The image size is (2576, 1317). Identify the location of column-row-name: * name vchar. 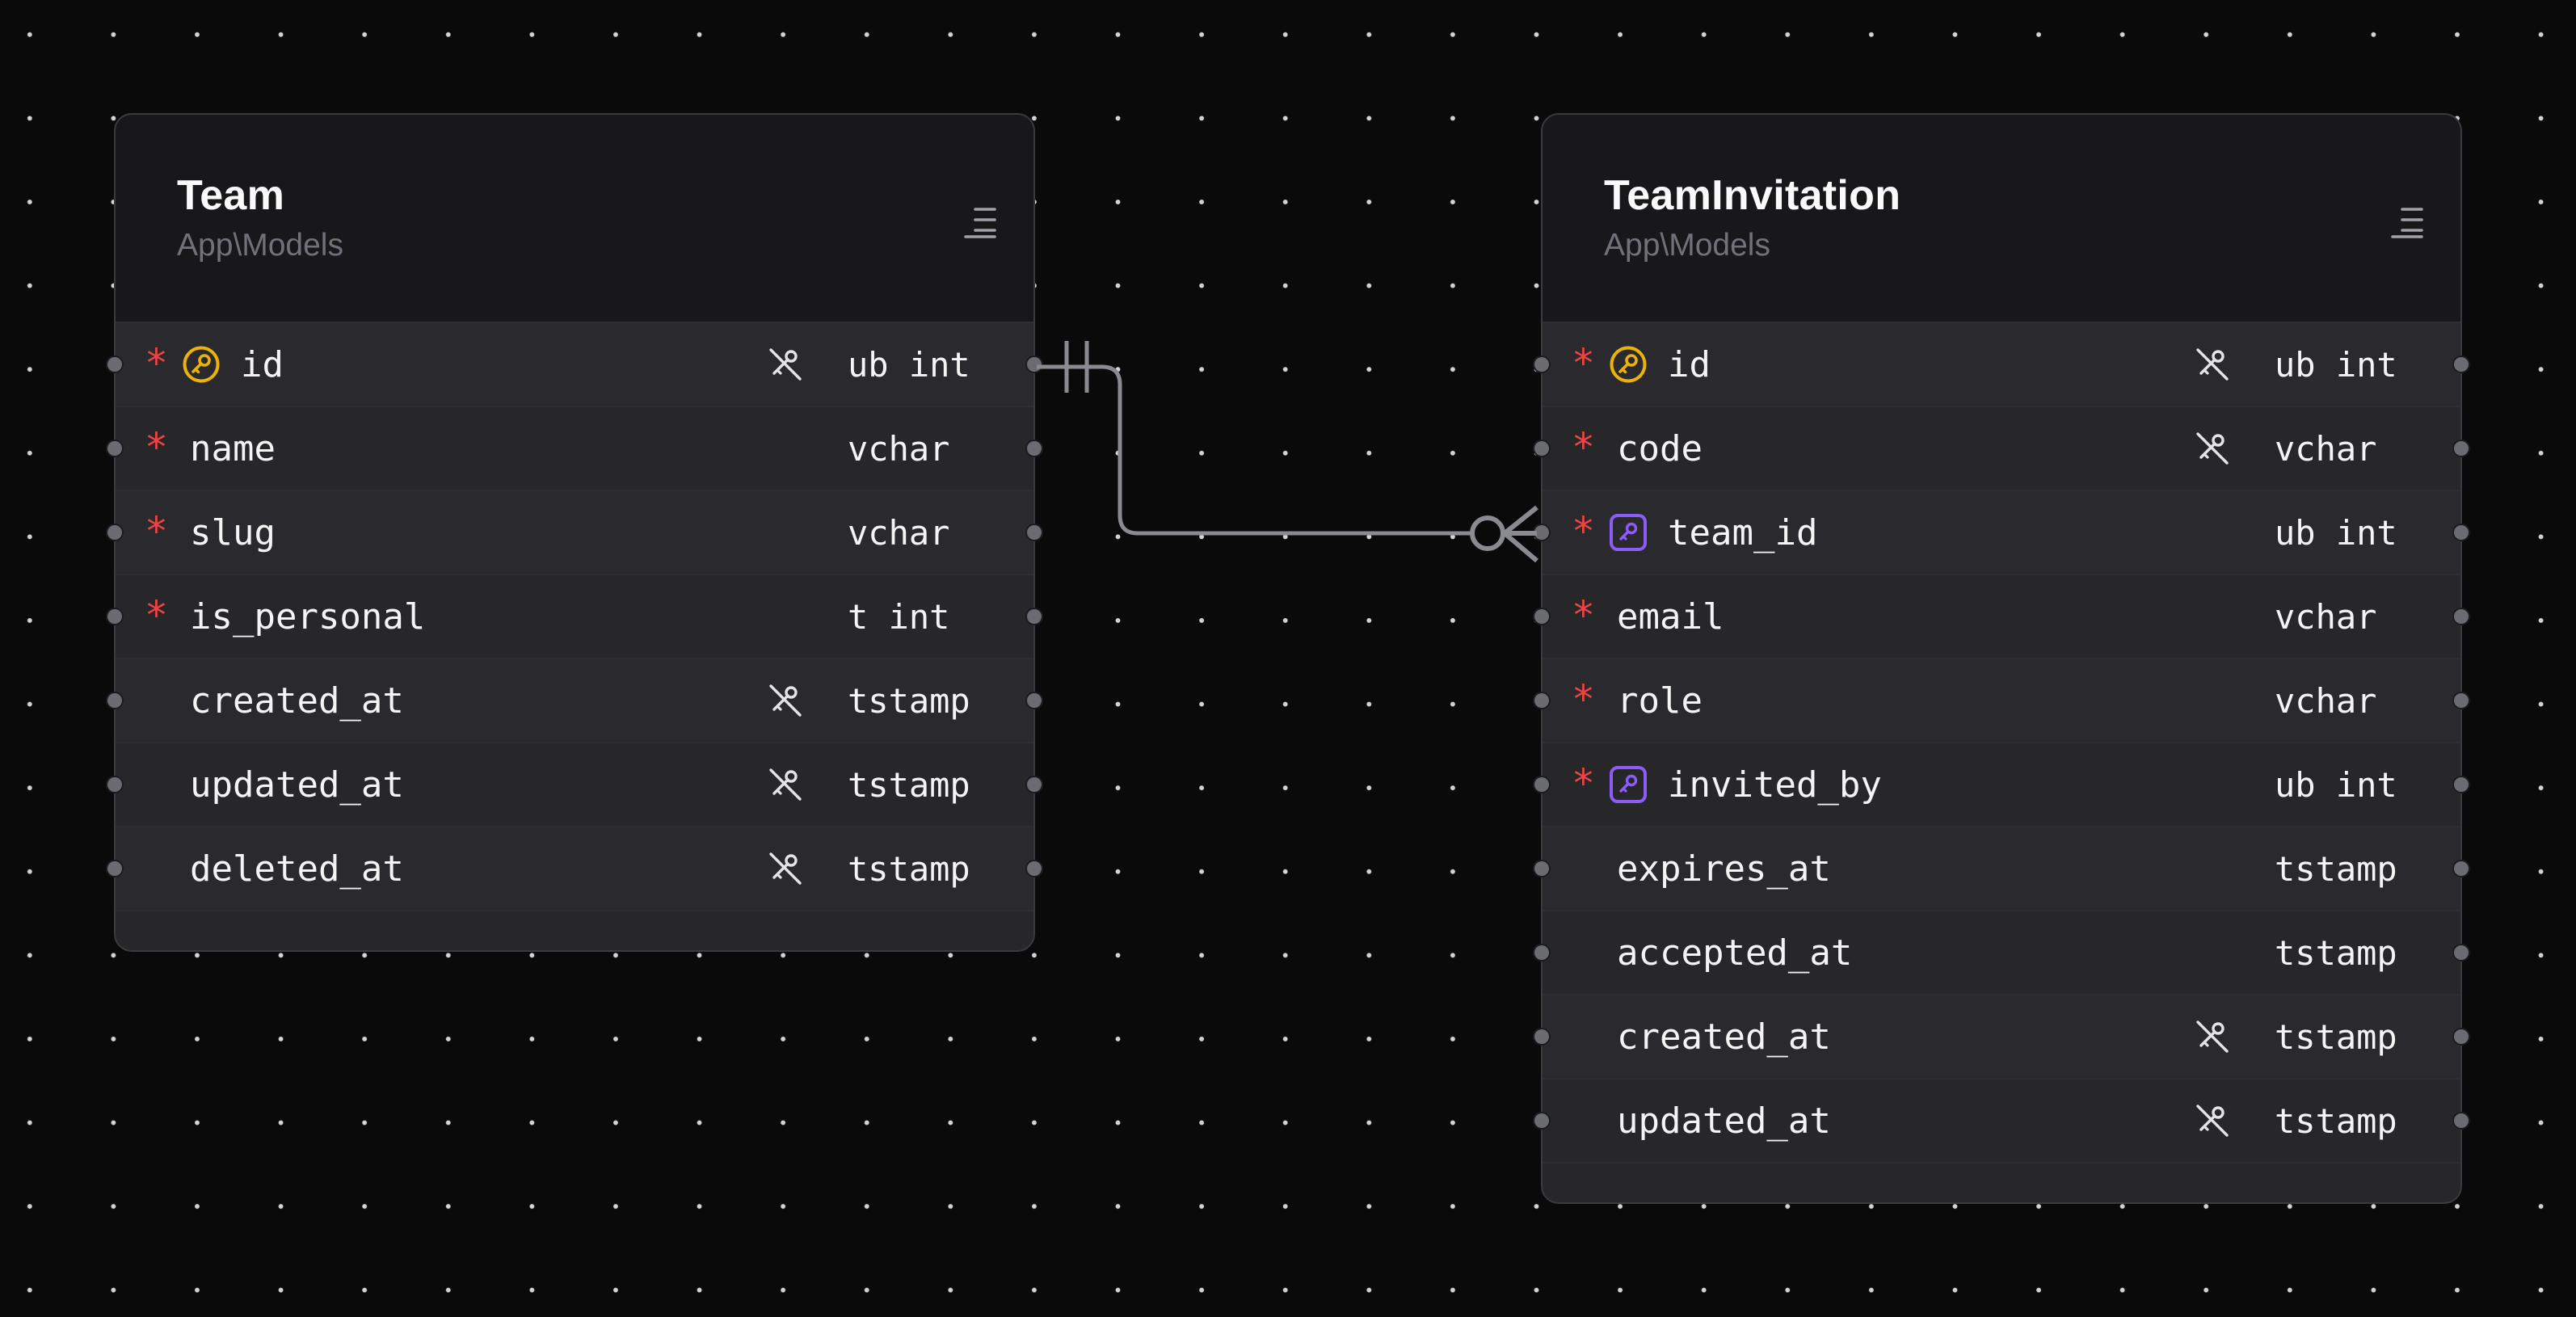
(574, 449).